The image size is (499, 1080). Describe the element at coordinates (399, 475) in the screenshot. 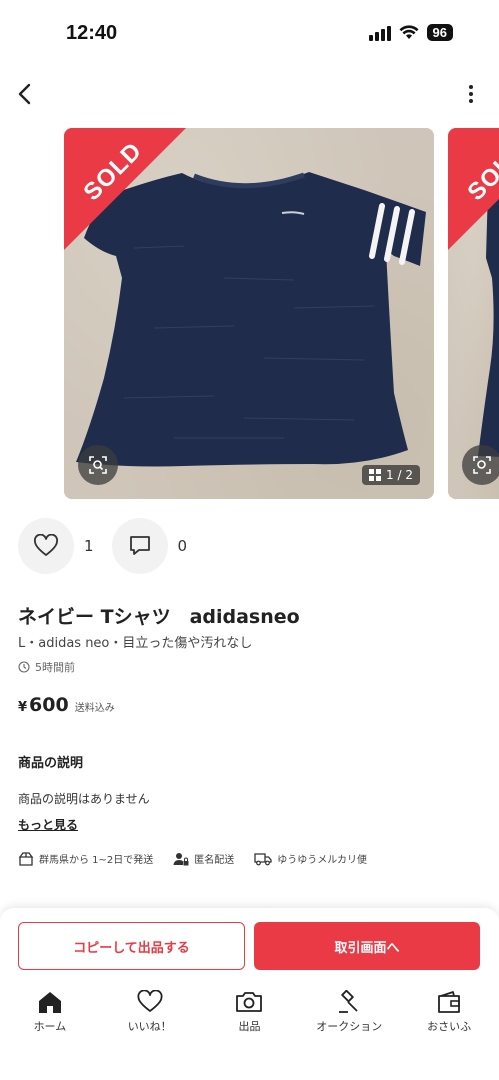

I see `image-counter-text: 1 / 2` at that location.